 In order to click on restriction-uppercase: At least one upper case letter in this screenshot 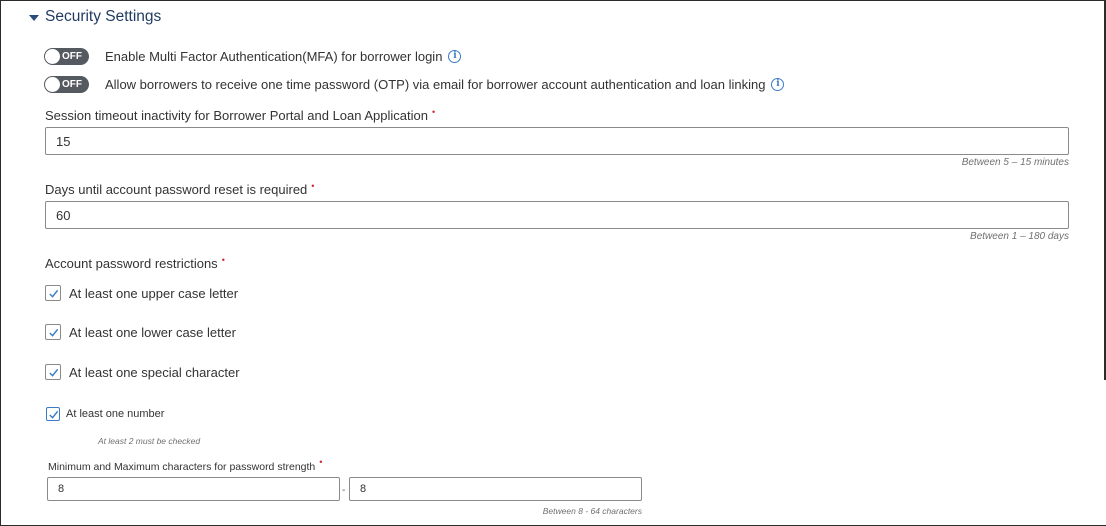, I will do `click(141, 293)`.